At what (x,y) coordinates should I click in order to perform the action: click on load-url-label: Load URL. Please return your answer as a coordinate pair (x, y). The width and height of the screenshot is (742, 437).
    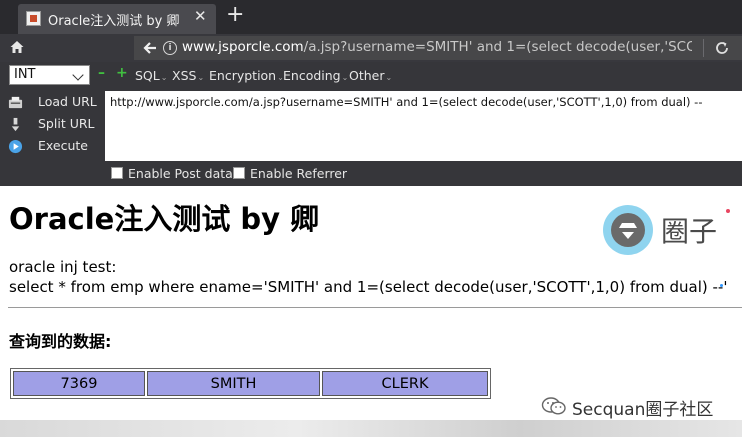
    Looking at the image, I should click on (67, 101).